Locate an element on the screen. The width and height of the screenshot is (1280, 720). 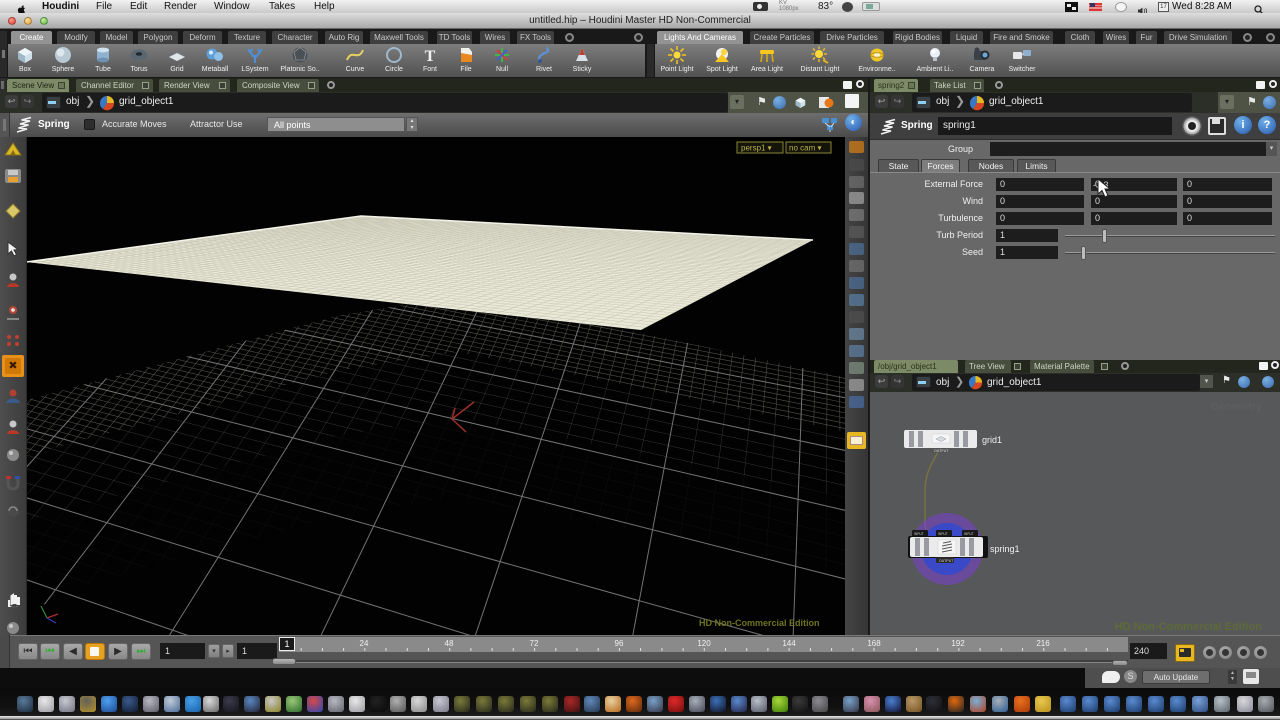
svg-text: no cam ▾ is located at coordinates (805, 148).